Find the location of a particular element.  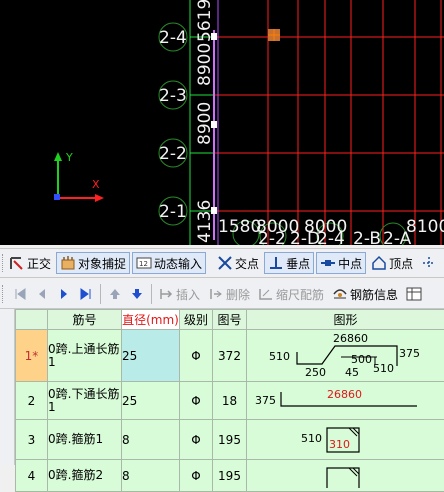

vertex-icon is located at coordinates (379, 263).